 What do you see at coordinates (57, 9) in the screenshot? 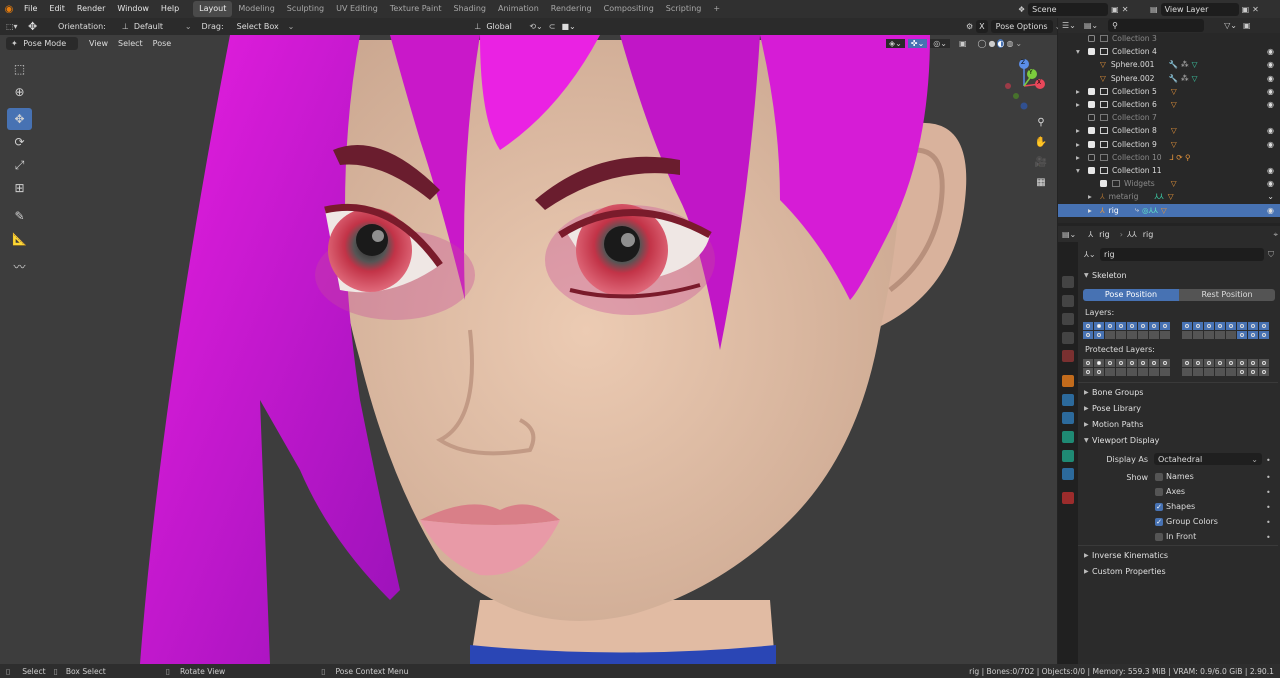
I see `menu-edit: Edit` at bounding box center [57, 9].